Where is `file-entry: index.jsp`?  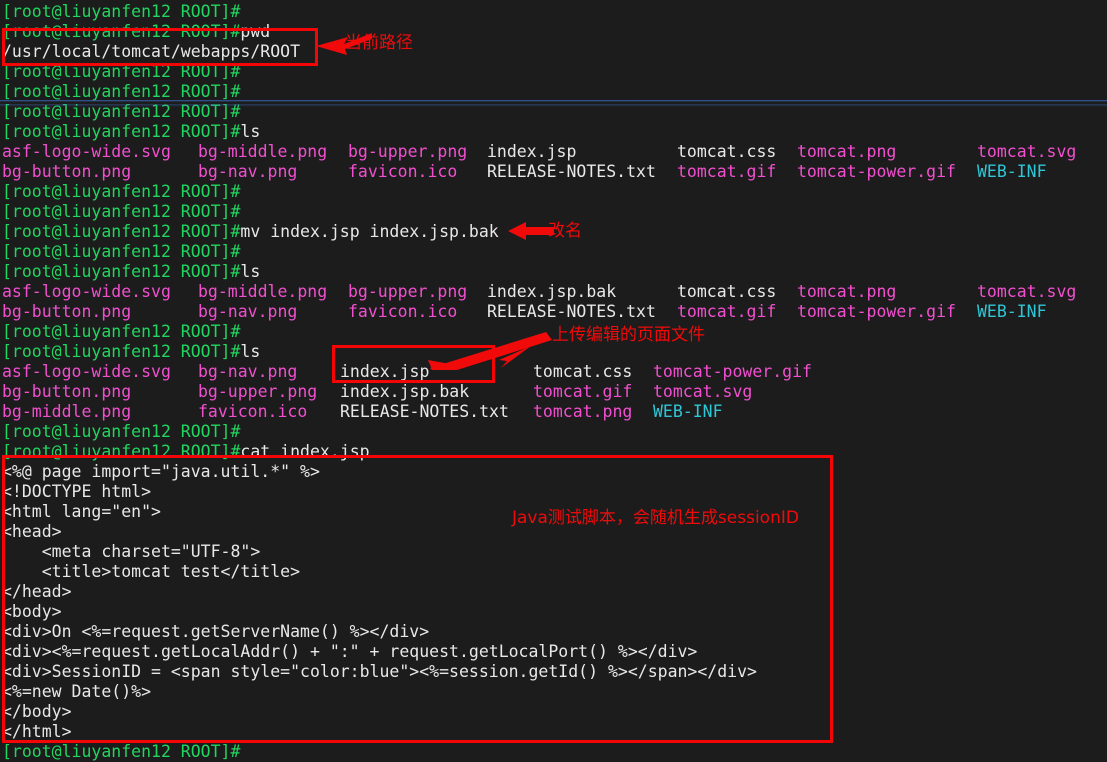
file-entry: index.jsp is located at coordinates (531, 152).